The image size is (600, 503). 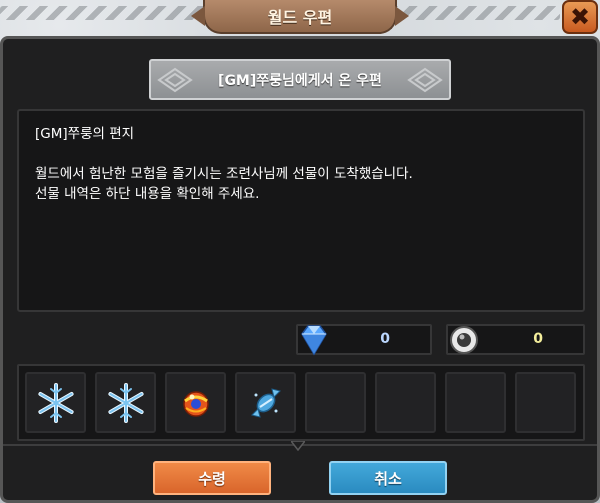 What do you see at coordinates (538, 339) in the screenshot?
I see `coin-amount: 0` at bounding box center [538, 339].